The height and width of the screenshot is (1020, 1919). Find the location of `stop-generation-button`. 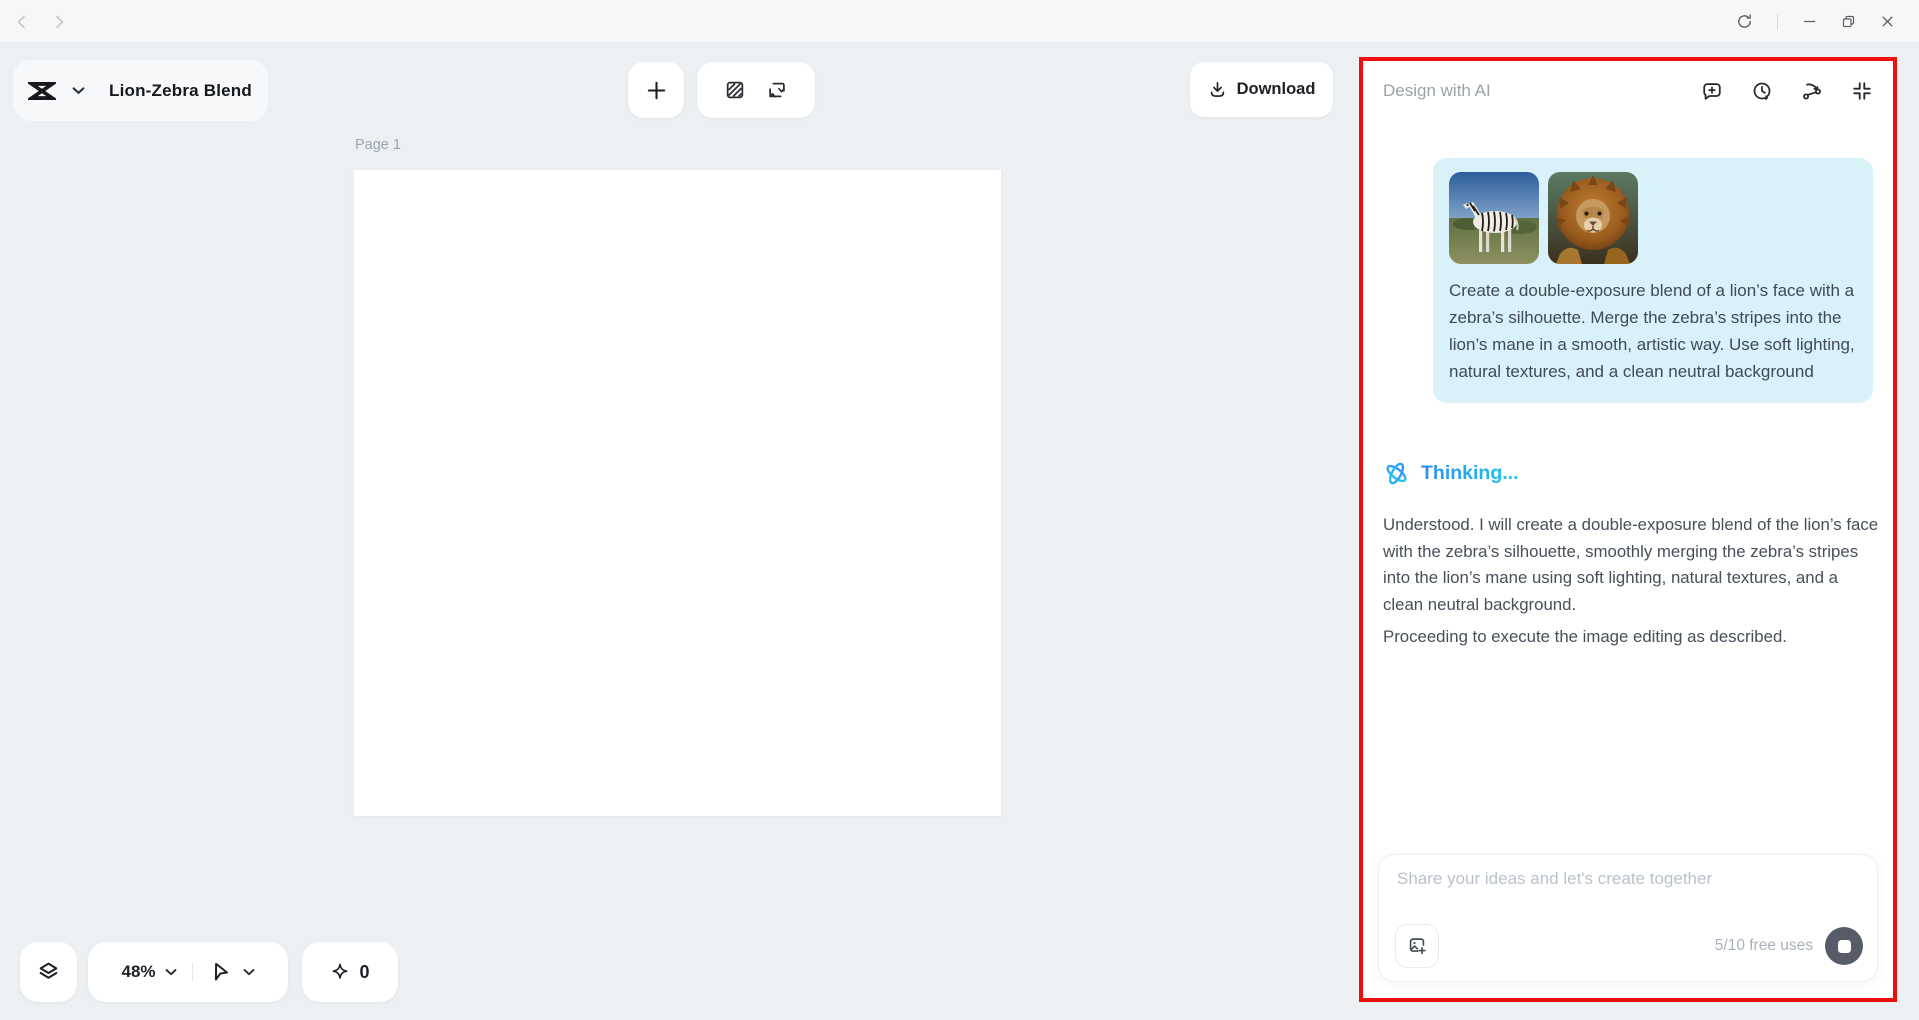

stop-generation-button is located at coordinates (1844, 946).